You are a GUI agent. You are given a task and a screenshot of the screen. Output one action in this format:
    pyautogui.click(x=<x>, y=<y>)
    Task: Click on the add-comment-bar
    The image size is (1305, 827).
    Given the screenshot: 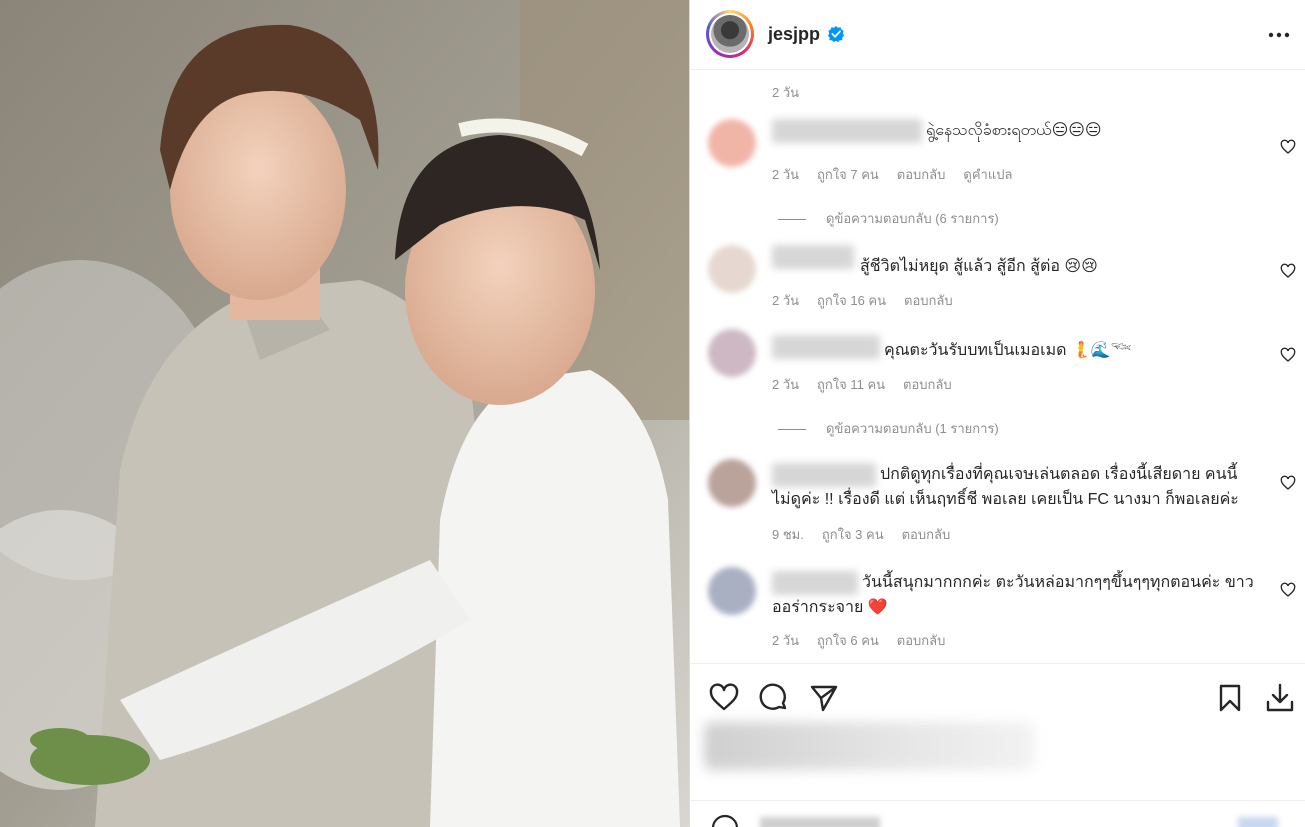 What is the action you would take?
    pyautogui.click(x=997, y=813)
    